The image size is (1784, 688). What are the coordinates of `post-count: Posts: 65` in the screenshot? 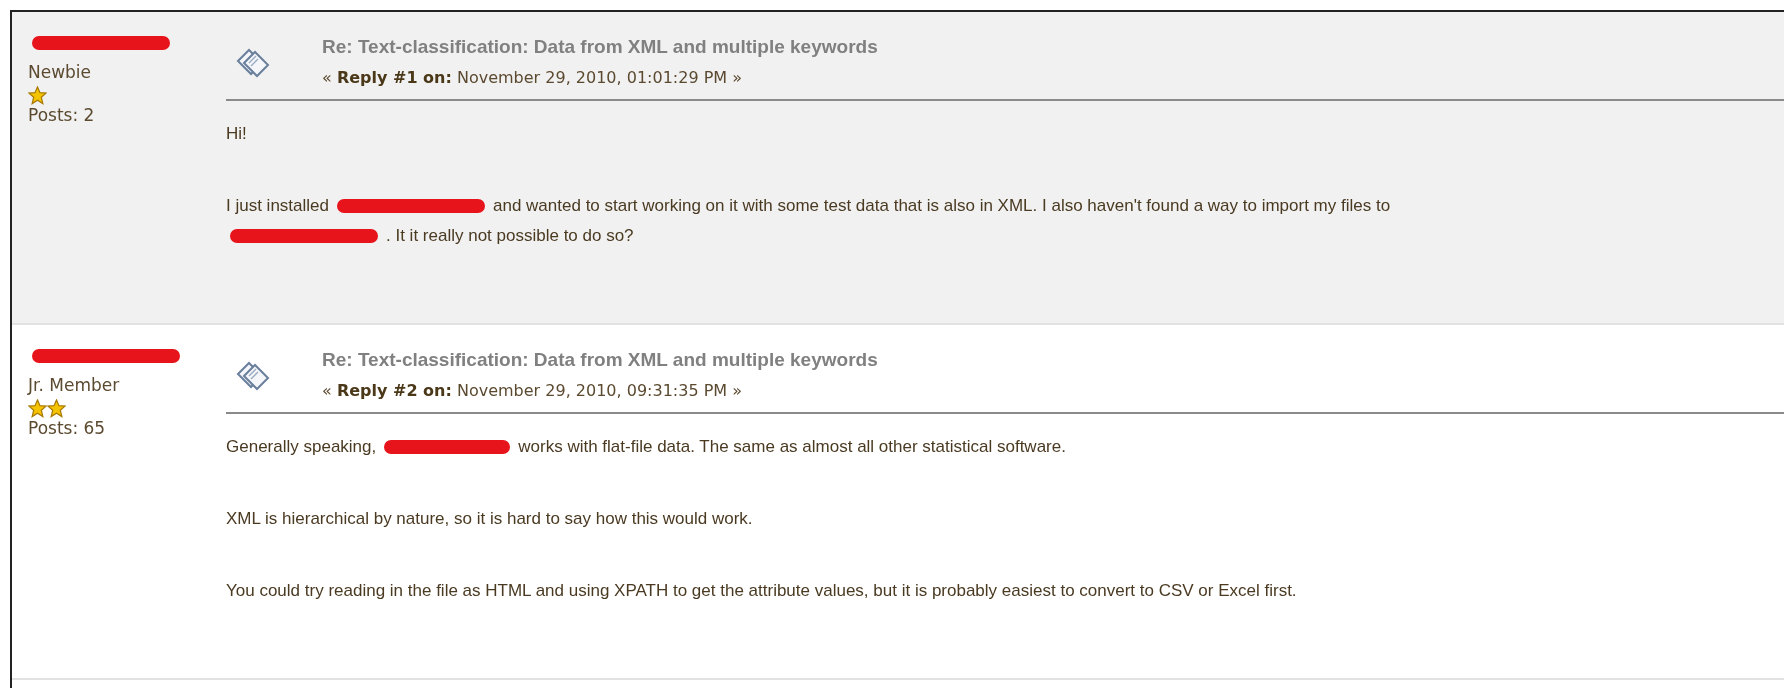 It's located at (67, 428).